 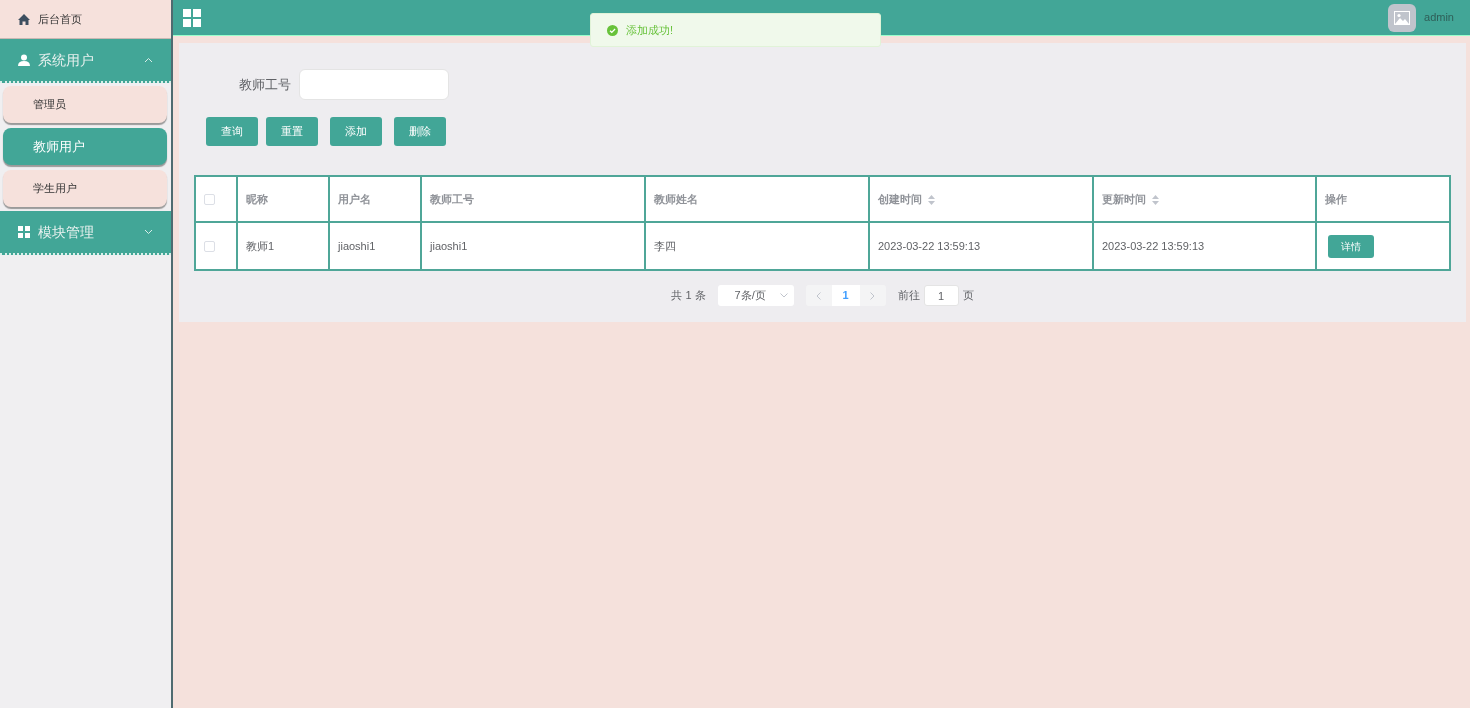 I want to click on page-size-select: 7条/页, so click(x=755, y=295).